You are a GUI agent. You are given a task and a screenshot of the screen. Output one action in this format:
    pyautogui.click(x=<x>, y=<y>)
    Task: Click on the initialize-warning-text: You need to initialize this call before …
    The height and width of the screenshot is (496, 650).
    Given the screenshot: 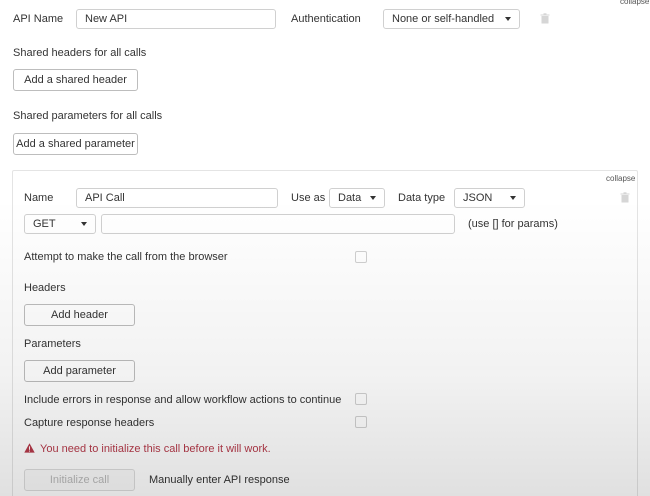 What is the action you would take?
    pyautogui.click(x=155, y=449)
    